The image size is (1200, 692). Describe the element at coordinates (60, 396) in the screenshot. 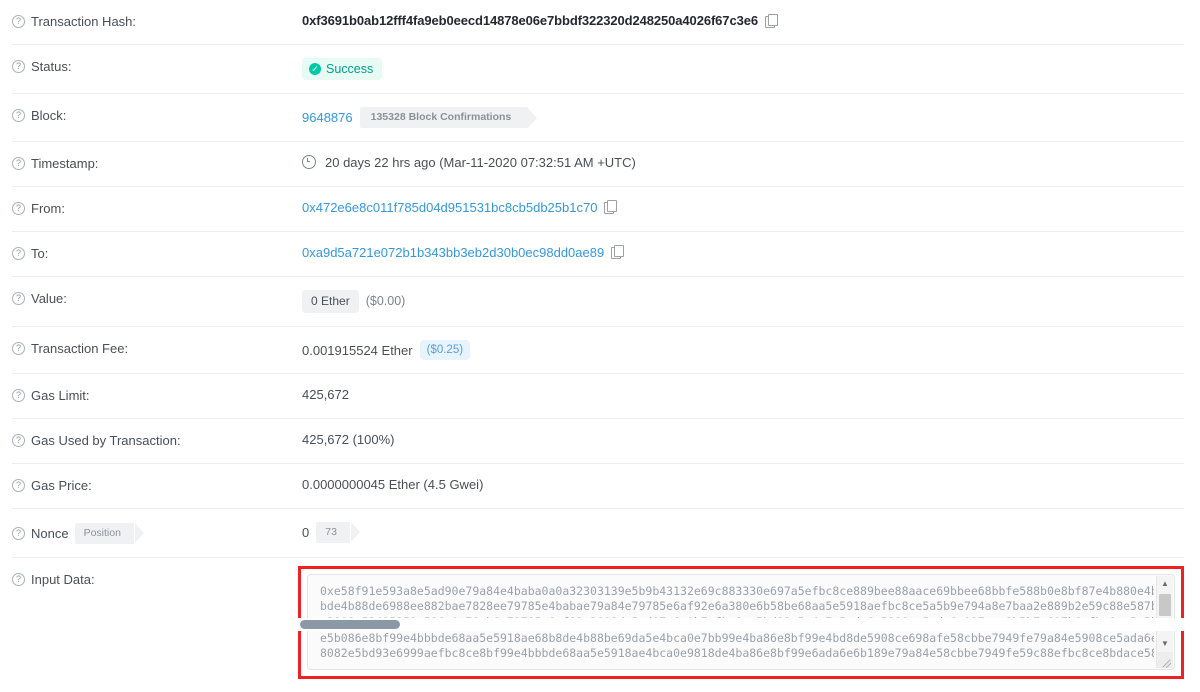

I see `label-text: Gas Limit:` at that location.